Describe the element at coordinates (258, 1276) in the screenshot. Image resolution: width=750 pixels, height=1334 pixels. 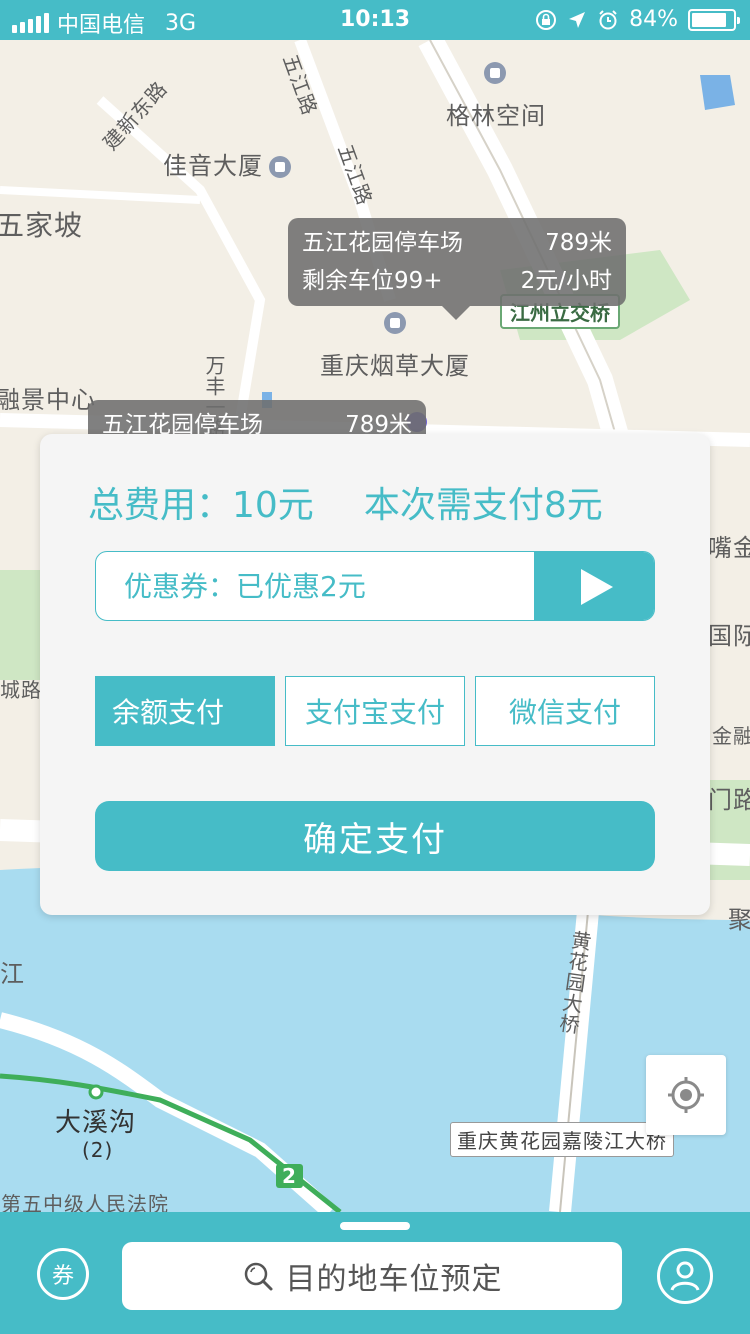
I see `search-icon` at that location.